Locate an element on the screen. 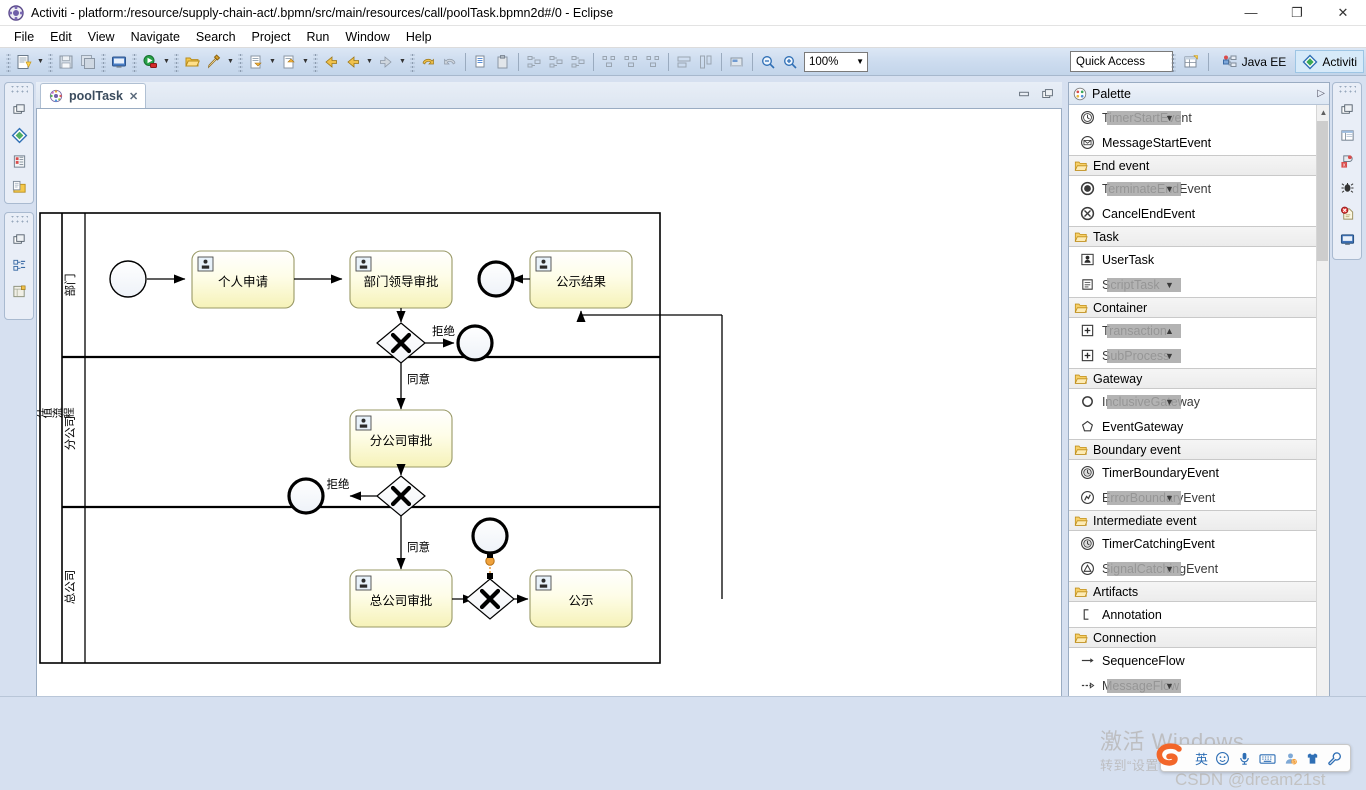 This screenshot has height=790, width=1366. end-event-selected is located at coordinates (490, 536).